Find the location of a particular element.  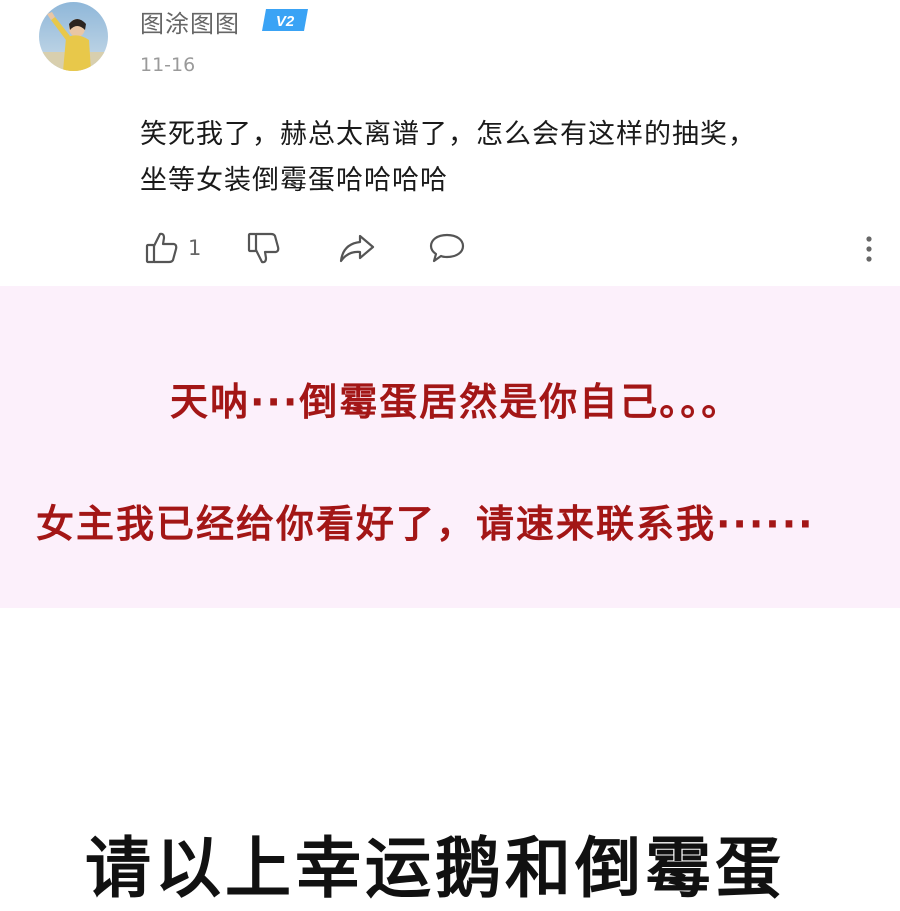

user-avatar is located at coordinates (73, 36).